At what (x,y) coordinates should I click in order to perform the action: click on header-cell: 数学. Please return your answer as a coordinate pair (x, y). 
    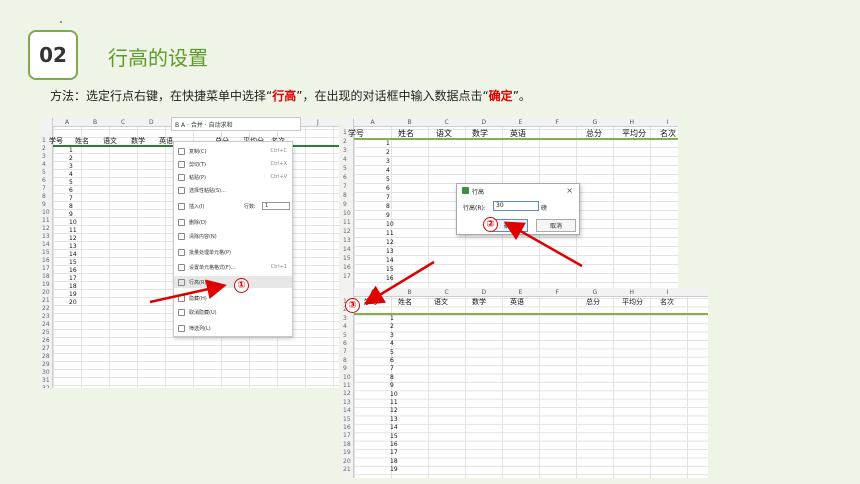
    Looking at the image, I should click on (479, 302).